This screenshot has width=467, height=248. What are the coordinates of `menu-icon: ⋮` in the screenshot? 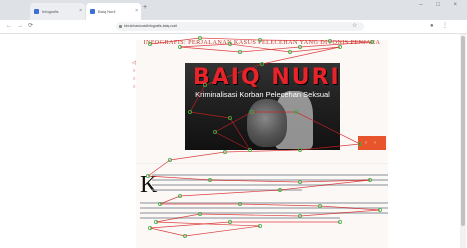 It's located at (445, 26).